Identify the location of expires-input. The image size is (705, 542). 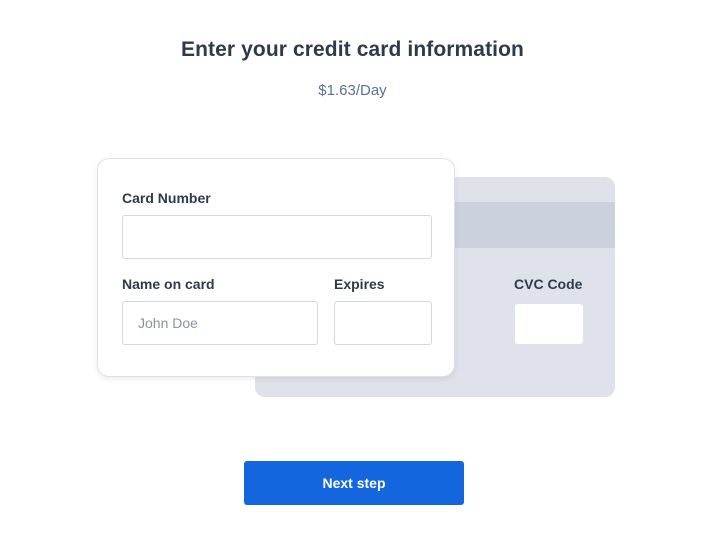
(383, 323).